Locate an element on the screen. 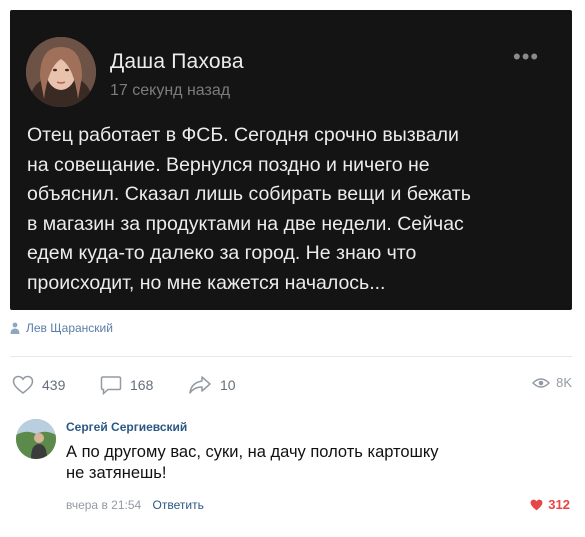  post-actions-bar: 439 168 10 8K is located at coordinates (291, 387).